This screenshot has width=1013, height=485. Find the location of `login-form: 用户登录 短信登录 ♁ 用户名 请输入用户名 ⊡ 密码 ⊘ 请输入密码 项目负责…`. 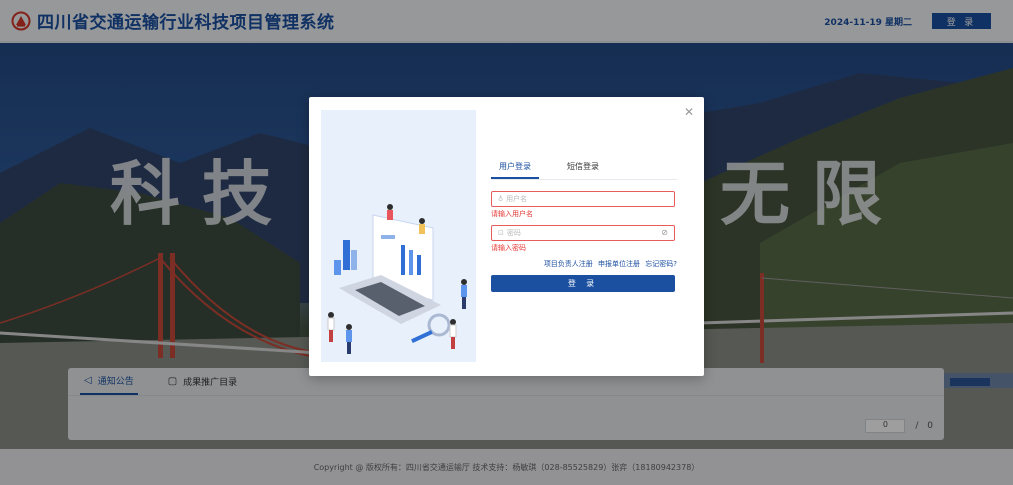

login-form: 用户登录 短信登录 ♁ 用户名 请输入用户名 ⊡ 密码 ⊘ 请输入密码 项目负责… is located at coordinates (584, 223).